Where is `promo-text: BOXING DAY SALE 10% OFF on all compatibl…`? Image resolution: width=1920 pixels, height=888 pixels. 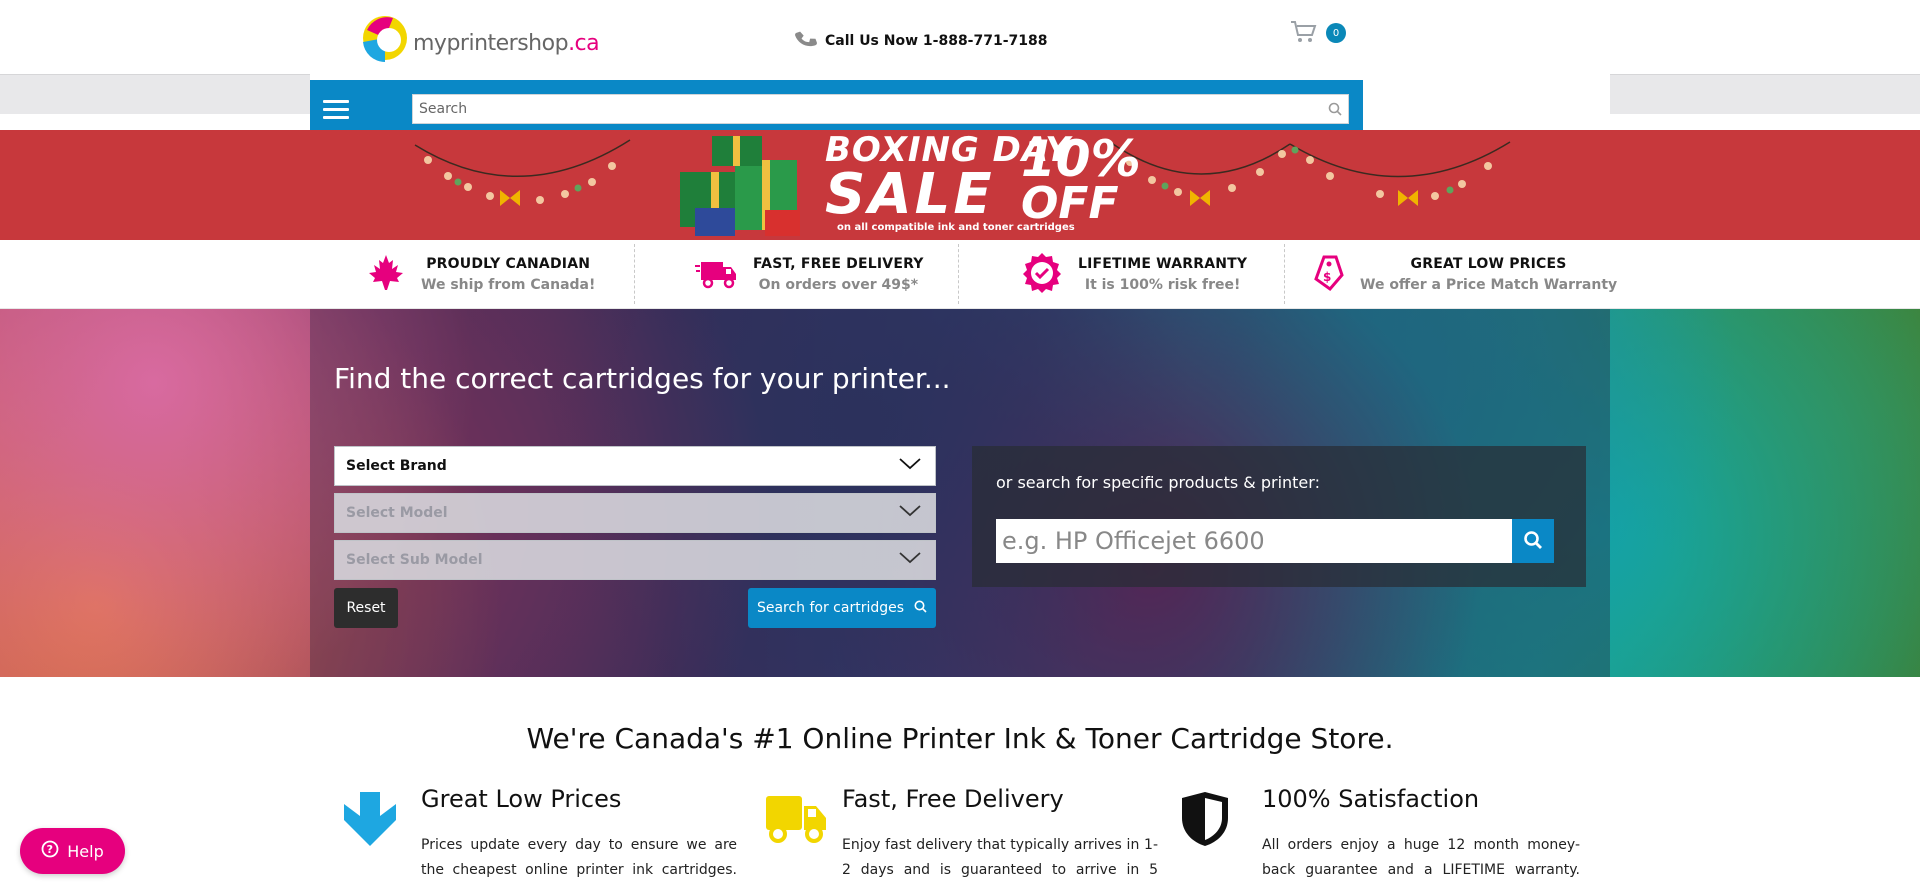
promo-text: BOXING DAY SALE 10% OFF on all compatibl… is located at coordinates (983, 185).